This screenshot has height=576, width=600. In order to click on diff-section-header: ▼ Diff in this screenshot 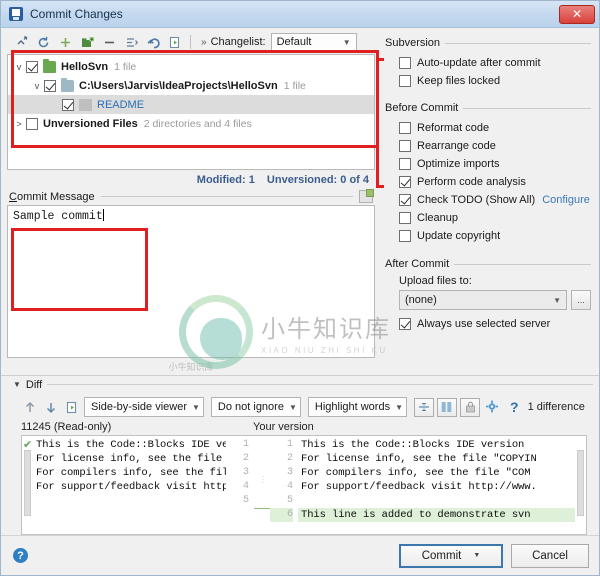, I will do `click(300, 384)`.